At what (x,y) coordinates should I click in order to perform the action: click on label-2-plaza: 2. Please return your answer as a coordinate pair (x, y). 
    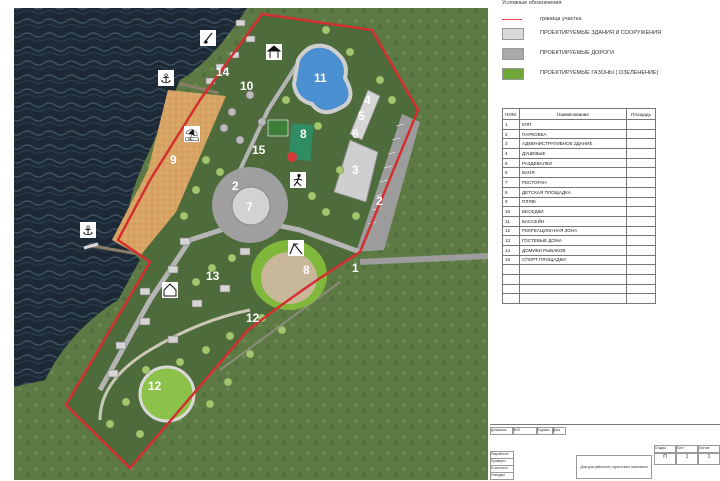
    Looking at the image, I should click on (235, 186).